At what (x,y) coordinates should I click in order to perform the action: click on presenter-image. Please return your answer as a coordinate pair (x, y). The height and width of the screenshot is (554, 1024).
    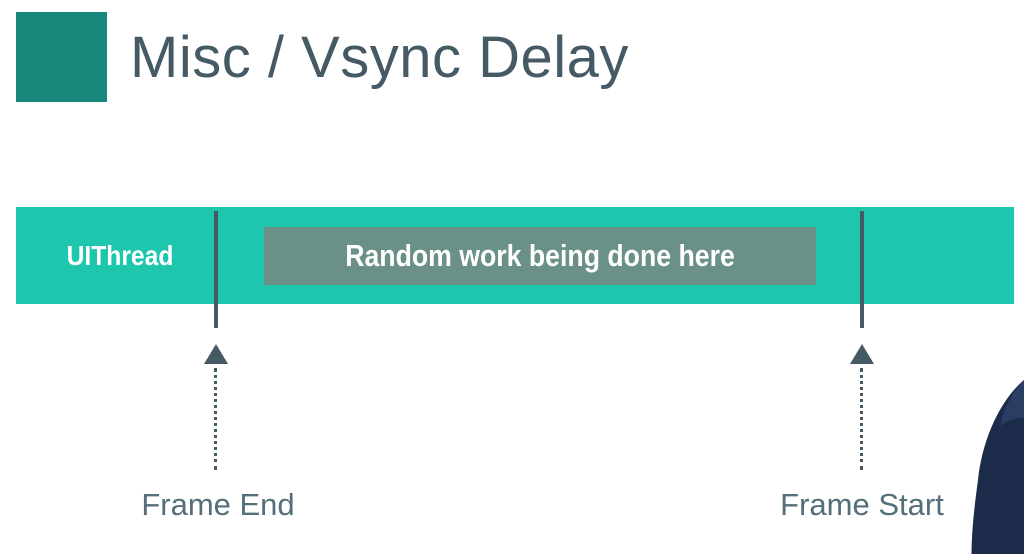
    Looking at the image, I should click on (997, 467).